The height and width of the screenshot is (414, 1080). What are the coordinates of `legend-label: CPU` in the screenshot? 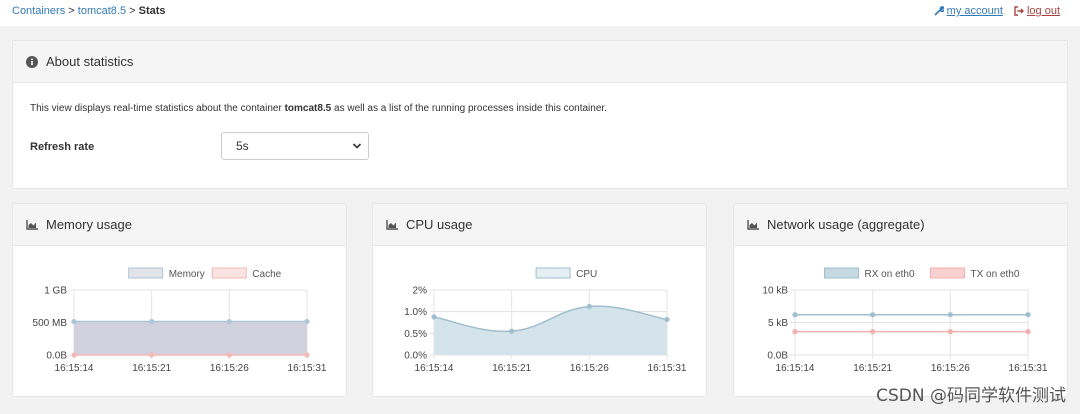 It's located at (586, 274).